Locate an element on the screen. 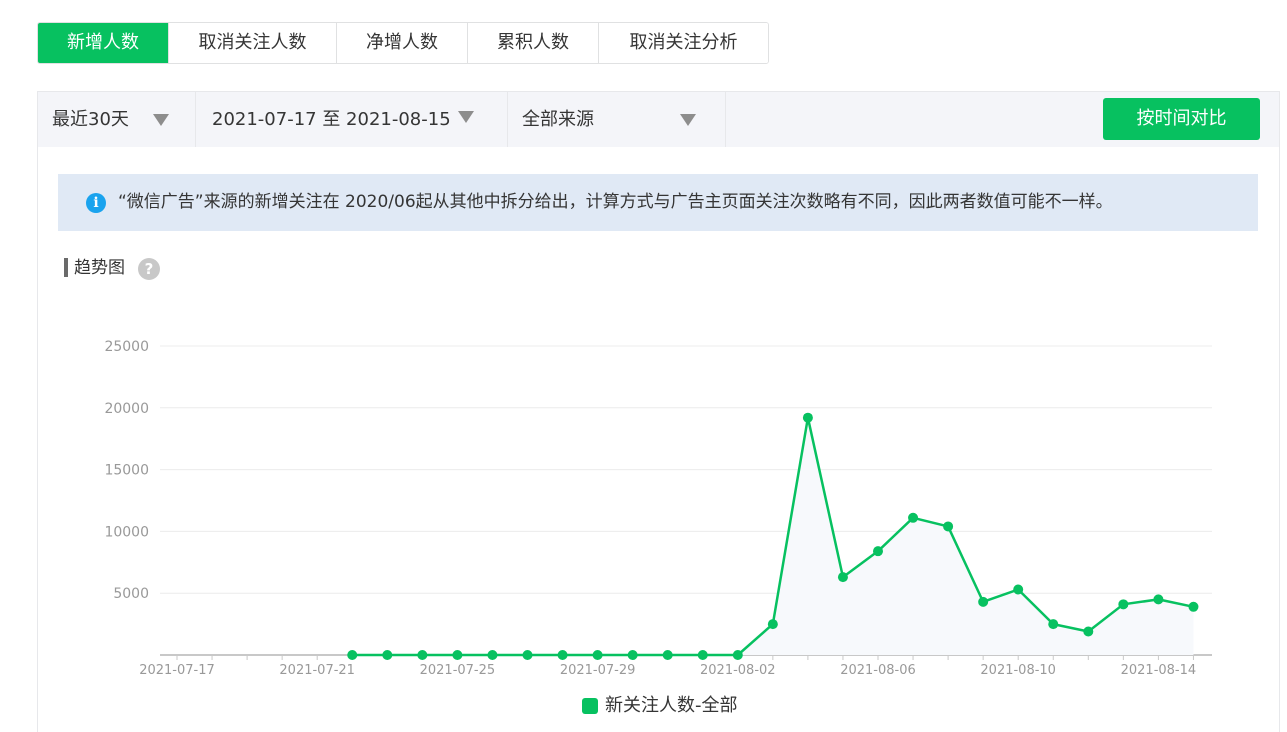  x-tick-label: 2021-08-10 is located at coordinates (1018, 670).